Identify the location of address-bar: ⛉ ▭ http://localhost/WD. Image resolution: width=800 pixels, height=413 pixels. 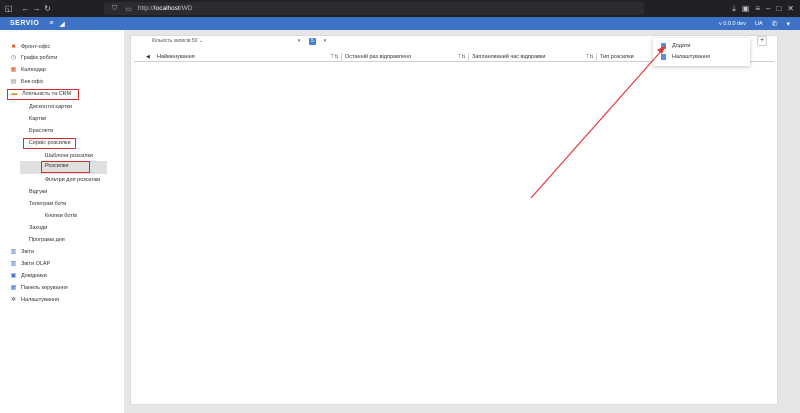
(374, 8).